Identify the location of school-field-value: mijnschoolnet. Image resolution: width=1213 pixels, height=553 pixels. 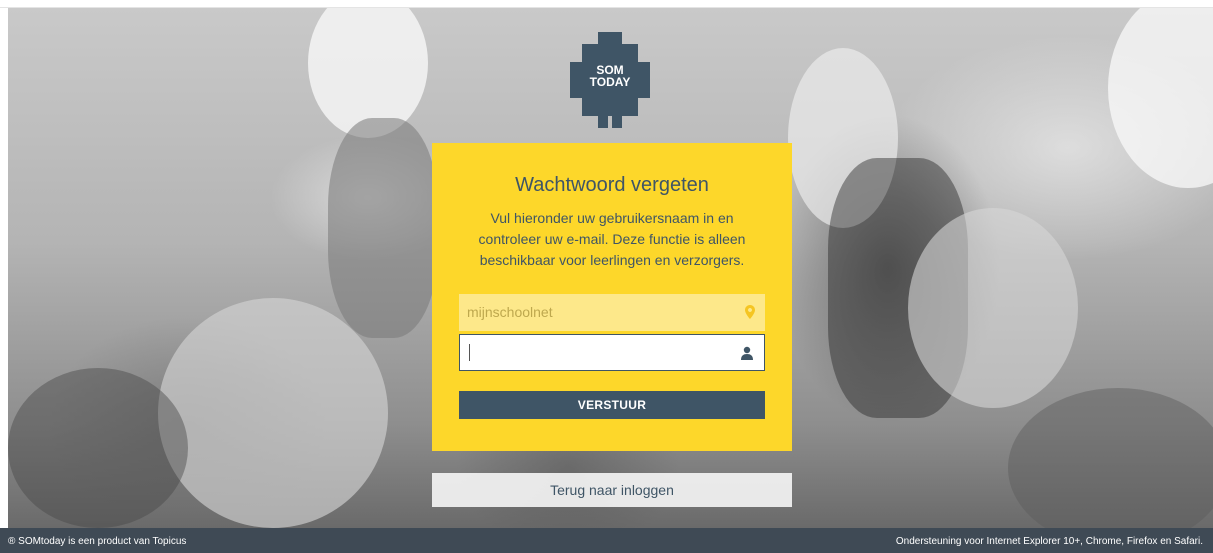
(510, 312).